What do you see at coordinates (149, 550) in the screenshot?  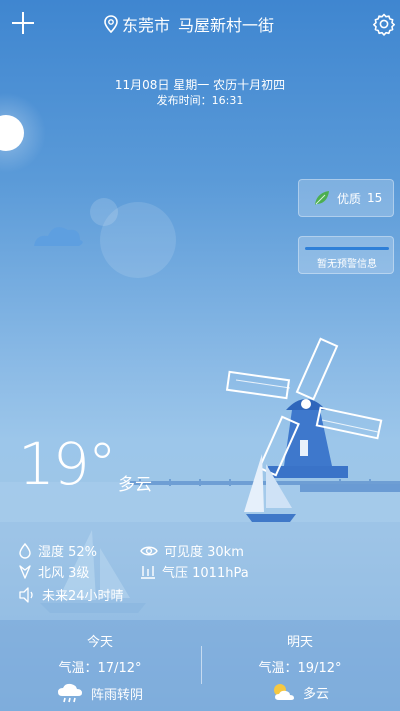 I see `eye-icon` at bounding box center [149, 550].